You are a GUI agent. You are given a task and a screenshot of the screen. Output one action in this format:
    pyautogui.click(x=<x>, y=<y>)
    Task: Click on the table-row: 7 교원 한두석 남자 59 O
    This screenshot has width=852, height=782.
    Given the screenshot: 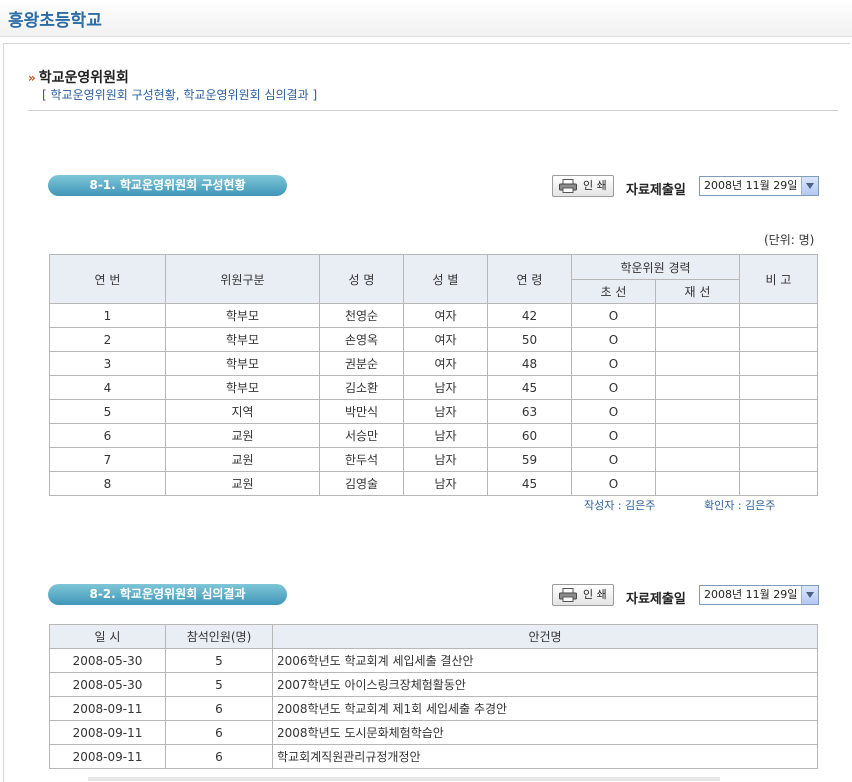 What is the action you would take?
    pyautogui.click(x=433, y=459)
    